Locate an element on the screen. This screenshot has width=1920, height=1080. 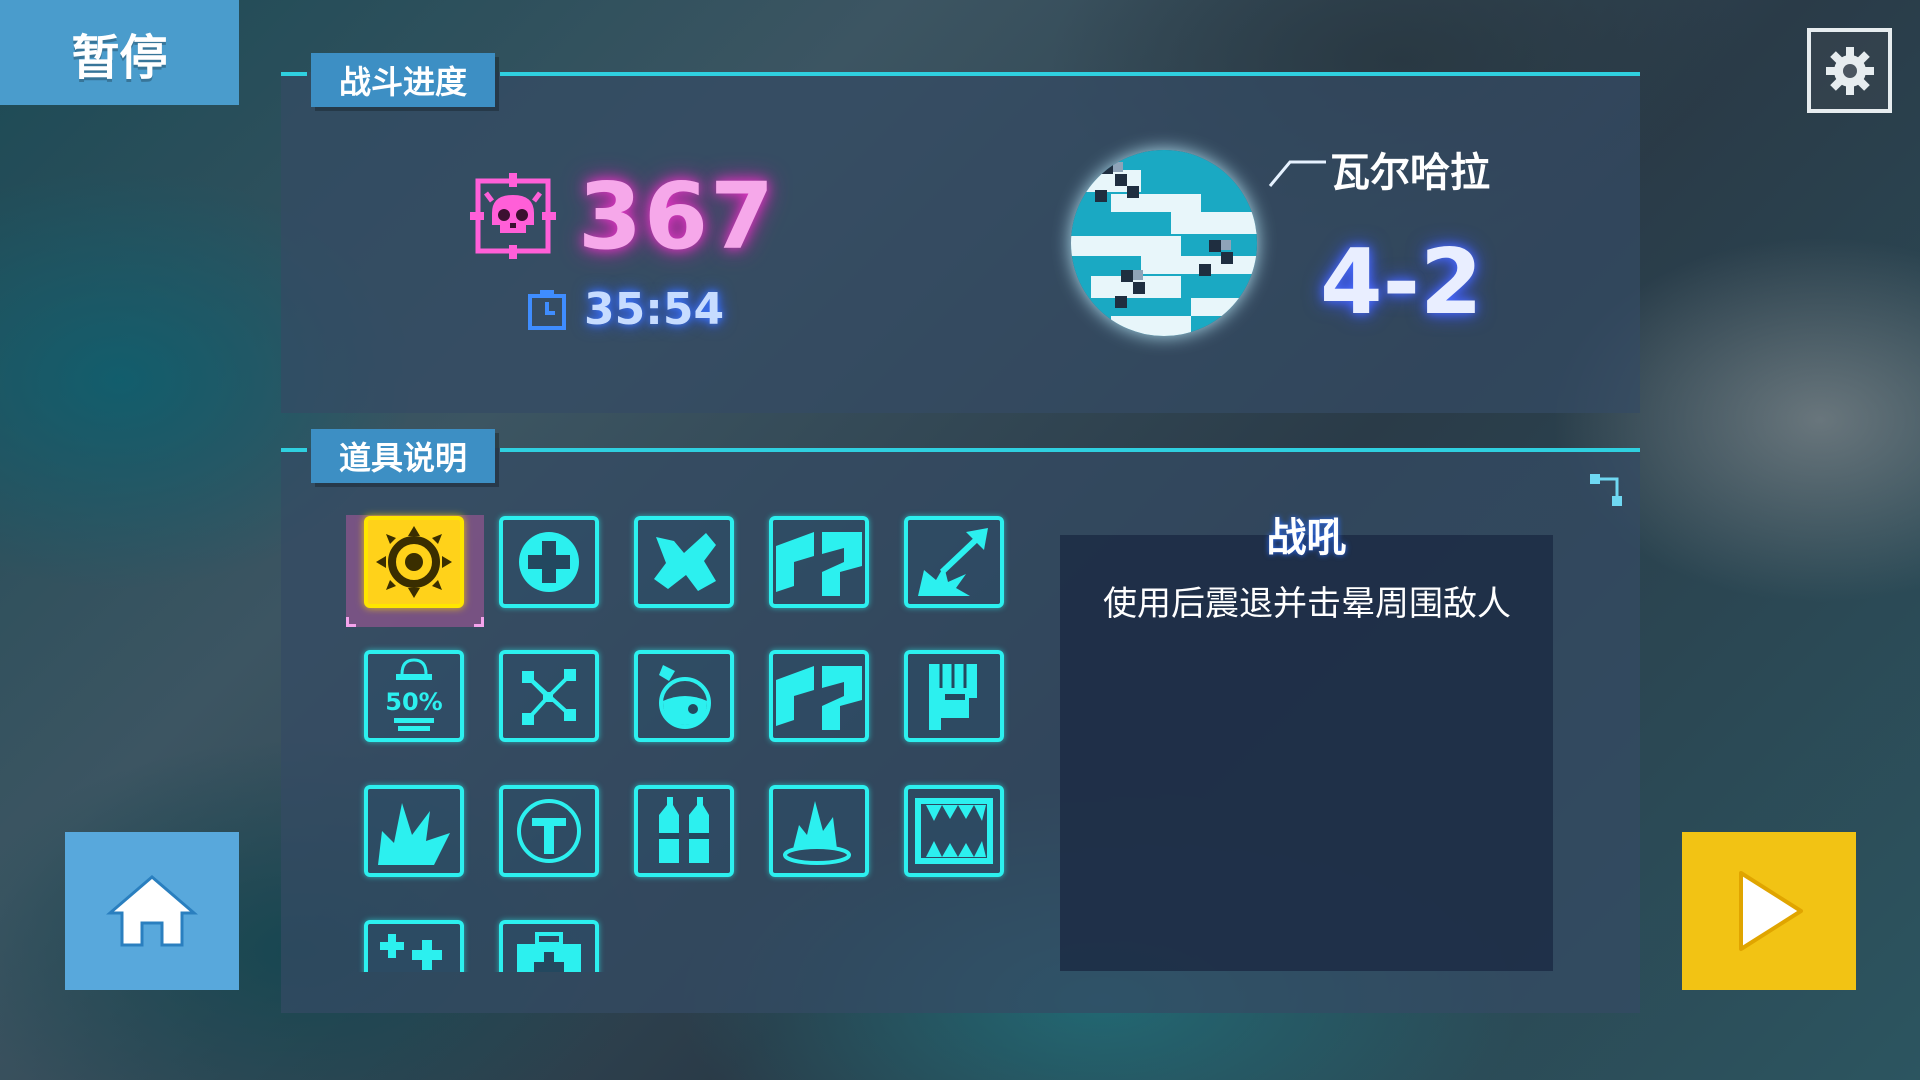
arrow-burst-icon is located at coordinates (953, 562).